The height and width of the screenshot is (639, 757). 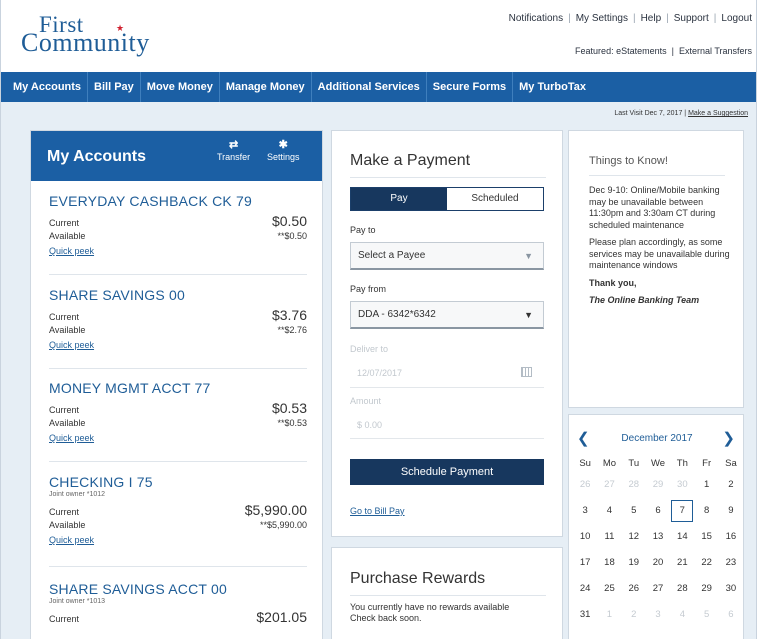 What do you see at coordinates (447, 425) in the screenshot?
I see `amount-input: $ 0.00` at bounding box center [447, 425].